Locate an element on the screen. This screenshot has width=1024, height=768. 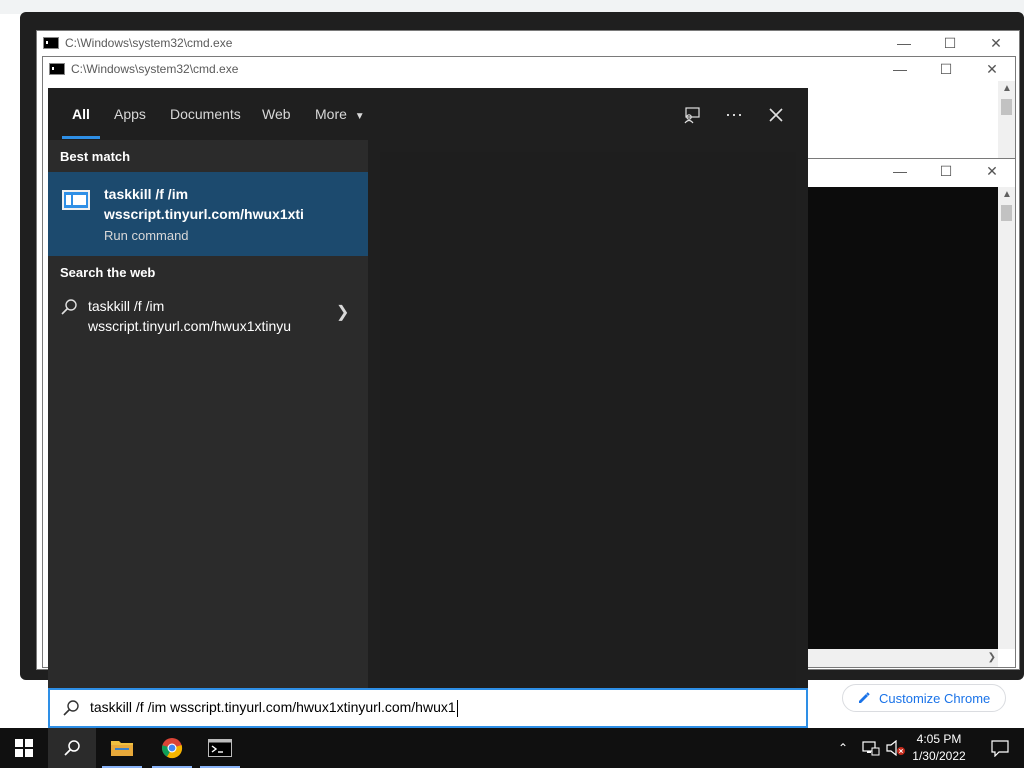
more-options-button: ⋯ is located at coordinates (734, 115).